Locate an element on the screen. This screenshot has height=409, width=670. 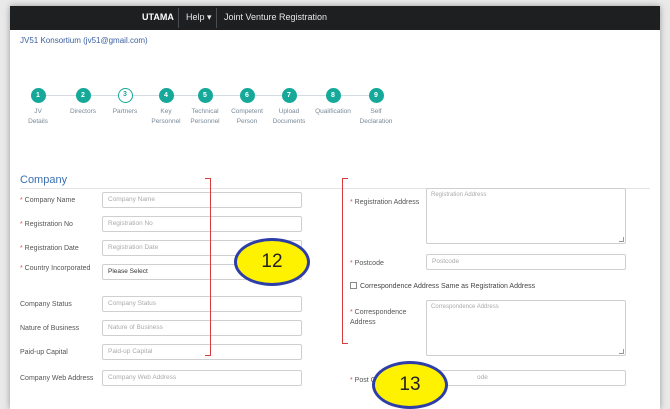
field-label: * Registration Date is located at coordinates (49, 248).